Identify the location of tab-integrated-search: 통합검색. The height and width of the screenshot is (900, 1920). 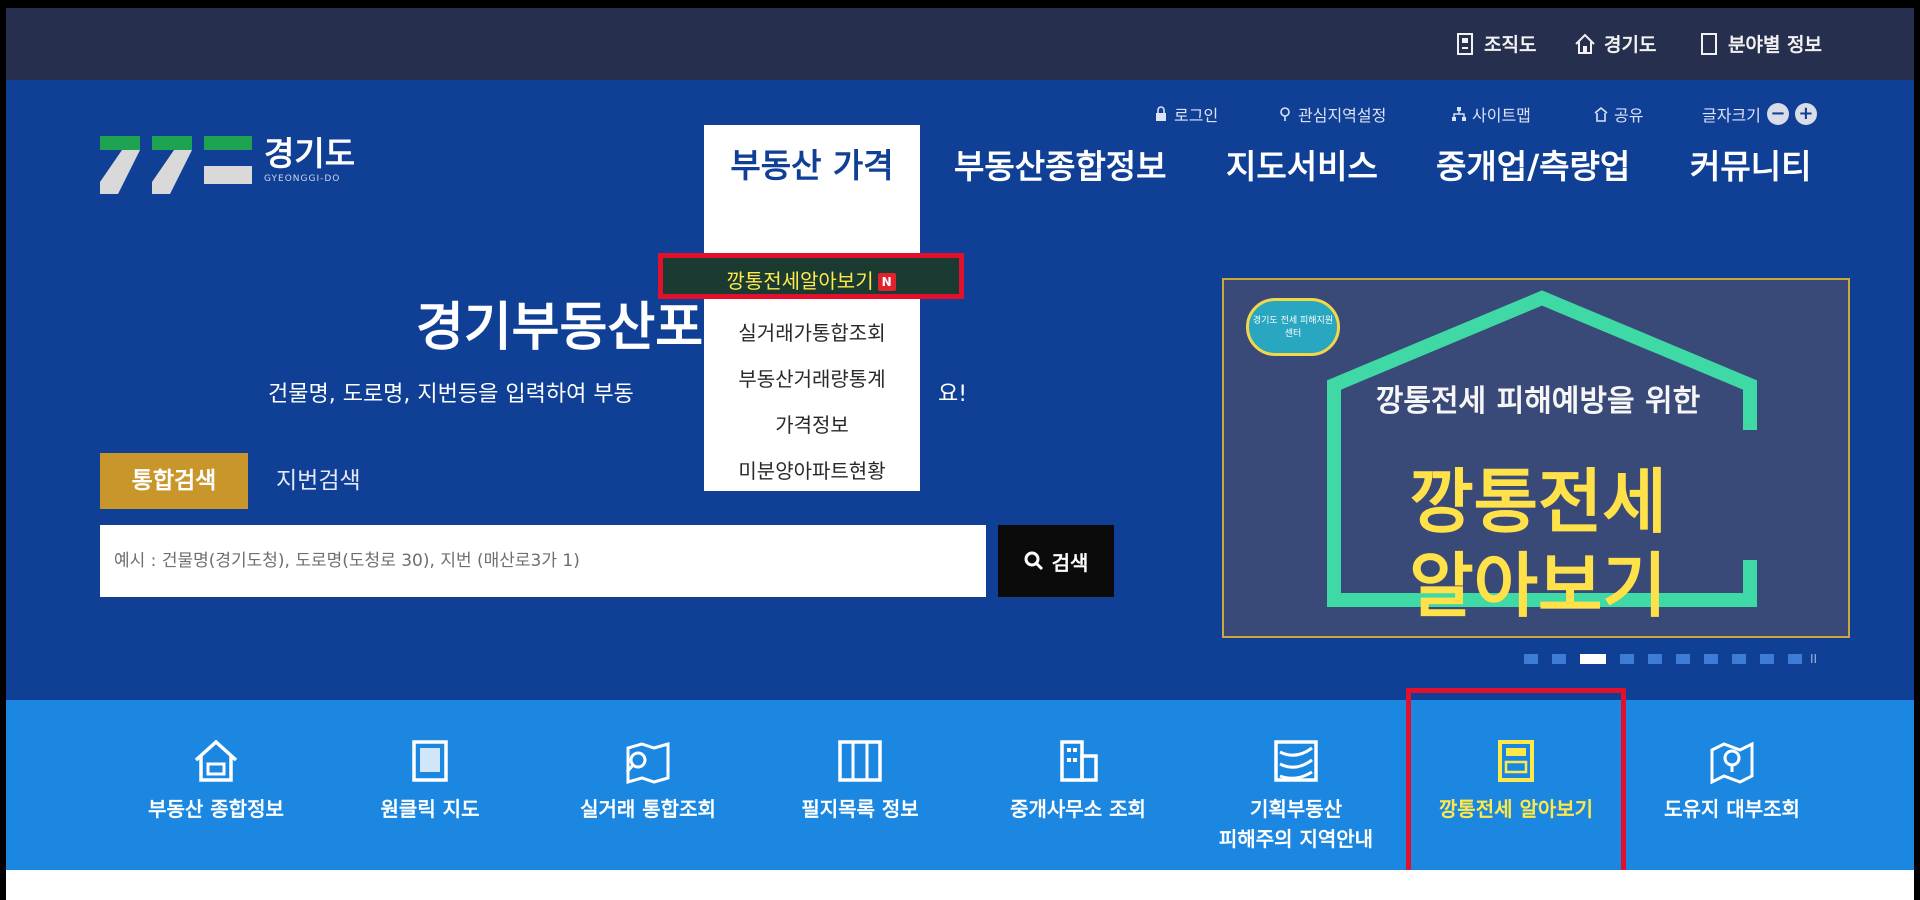
(174, 481).